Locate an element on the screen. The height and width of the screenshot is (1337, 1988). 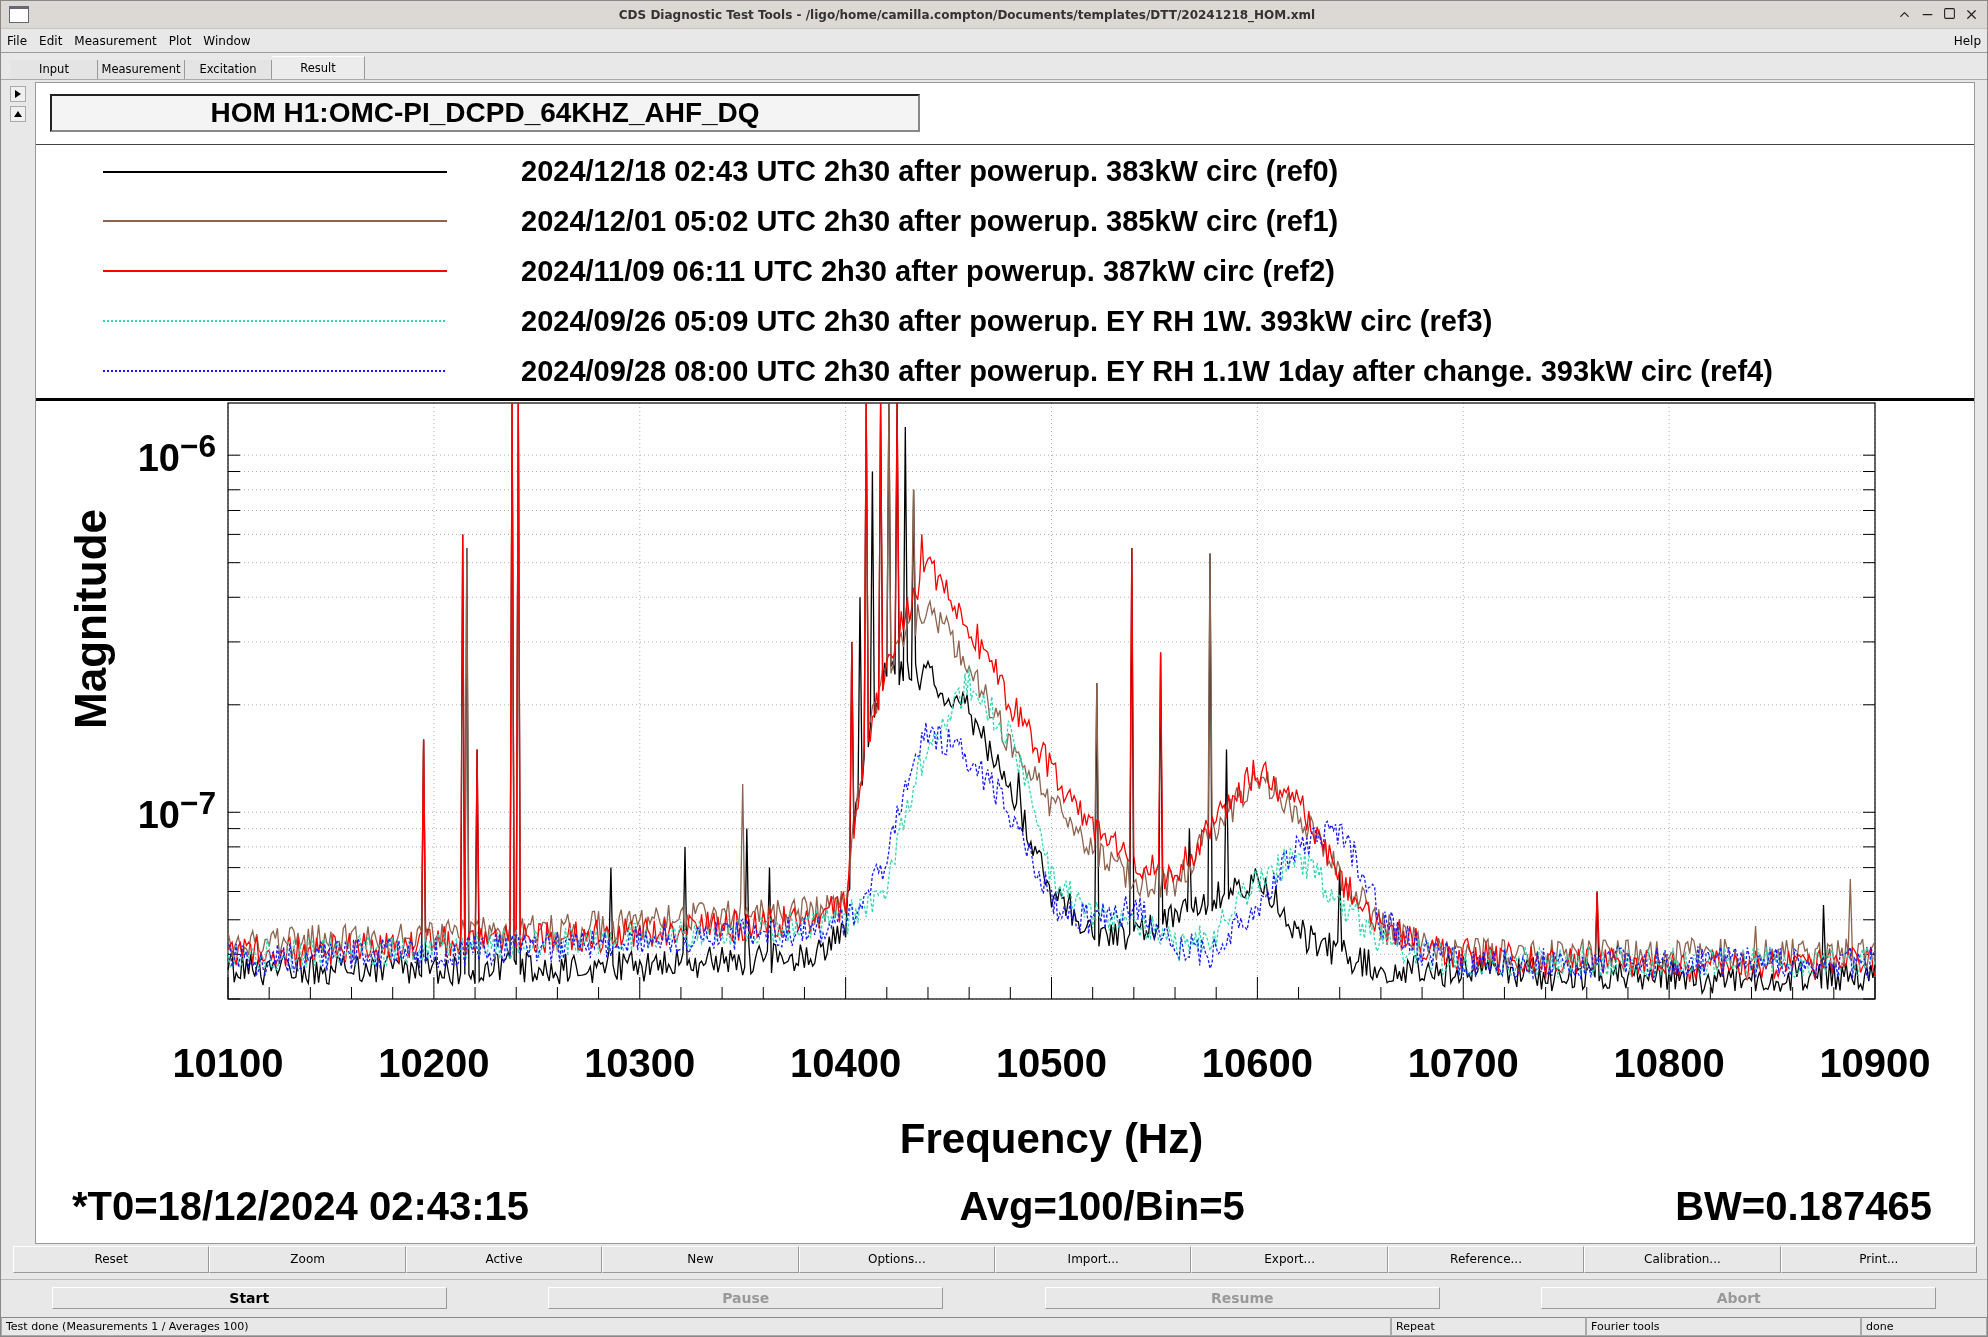
menu-item: Edit is located at coordinates (51, 40).